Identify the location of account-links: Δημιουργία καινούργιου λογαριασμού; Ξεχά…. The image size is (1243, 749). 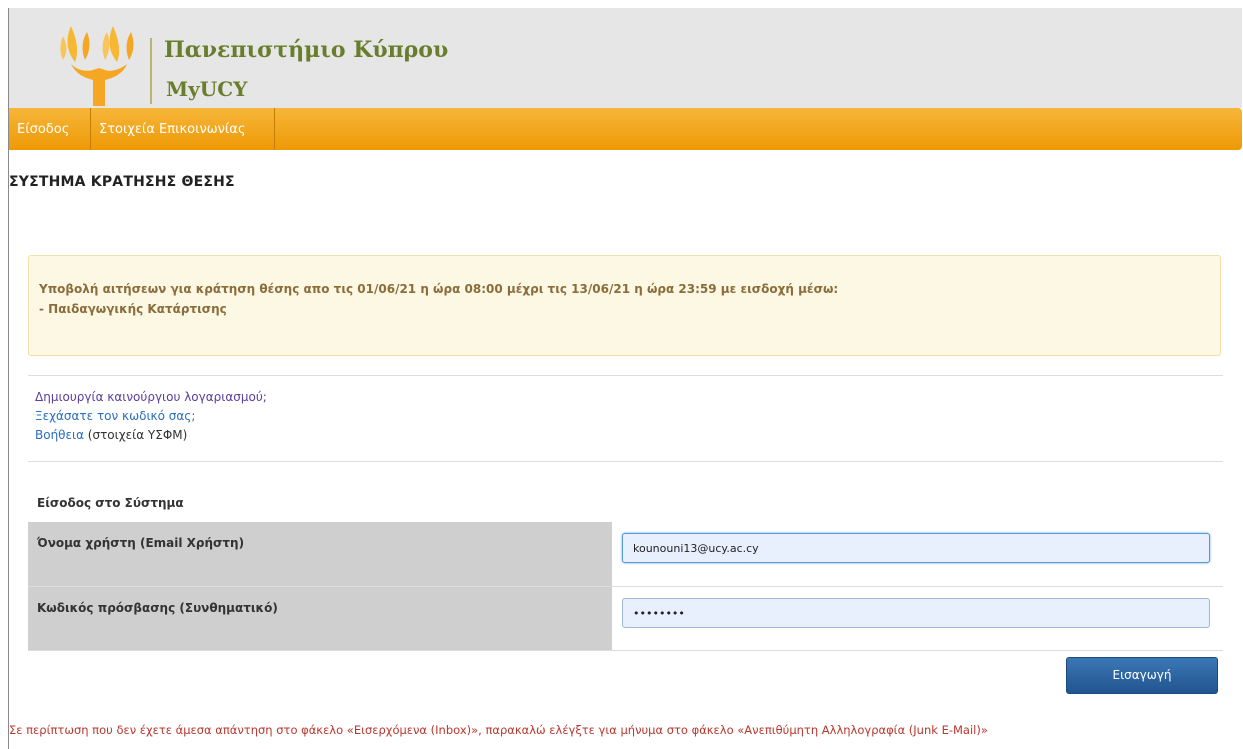
(151, 416).